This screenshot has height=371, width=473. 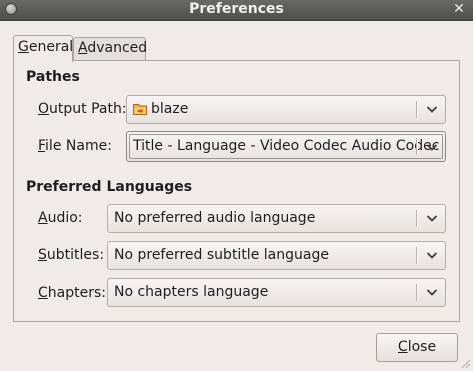 I want to click on audio-combo: No preferred audio language, so click(x=276, y=218).